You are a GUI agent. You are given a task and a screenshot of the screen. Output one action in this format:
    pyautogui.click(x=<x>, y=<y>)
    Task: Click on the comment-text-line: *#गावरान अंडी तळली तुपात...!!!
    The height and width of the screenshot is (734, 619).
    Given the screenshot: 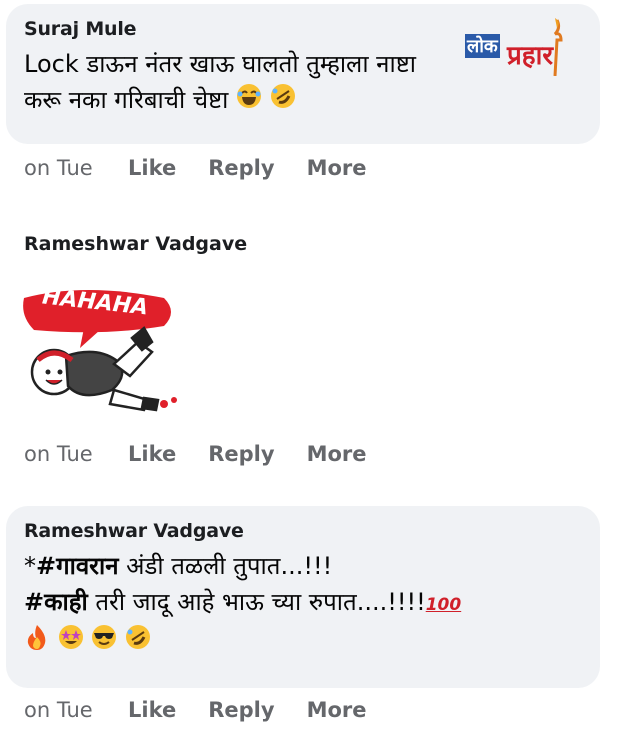 What is the action you would take?
    pyautogui.click(x=303, y=566)
    